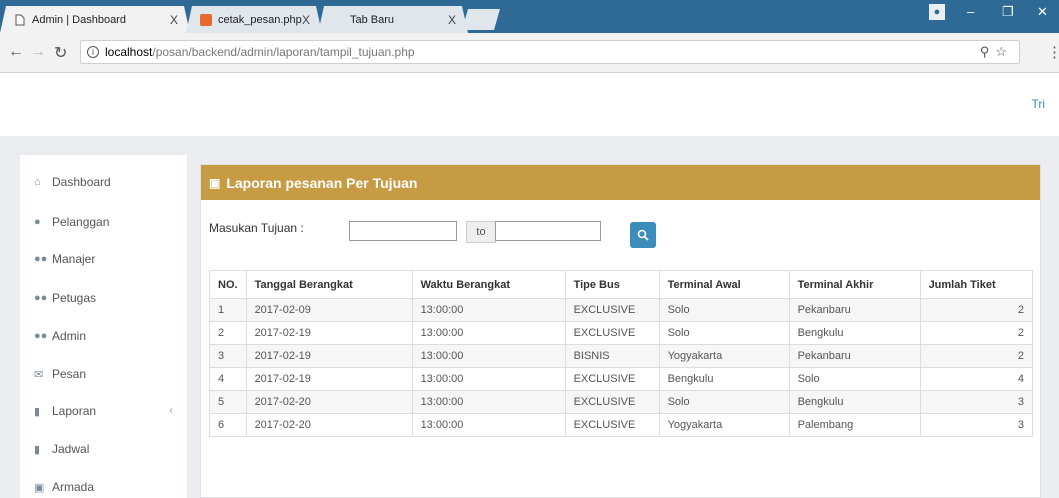 The image size is (1059, 498). What do you see at coordinates (481, 232) in the screenshot?
I see `to-addon: to` at bounding box center [481, 232].